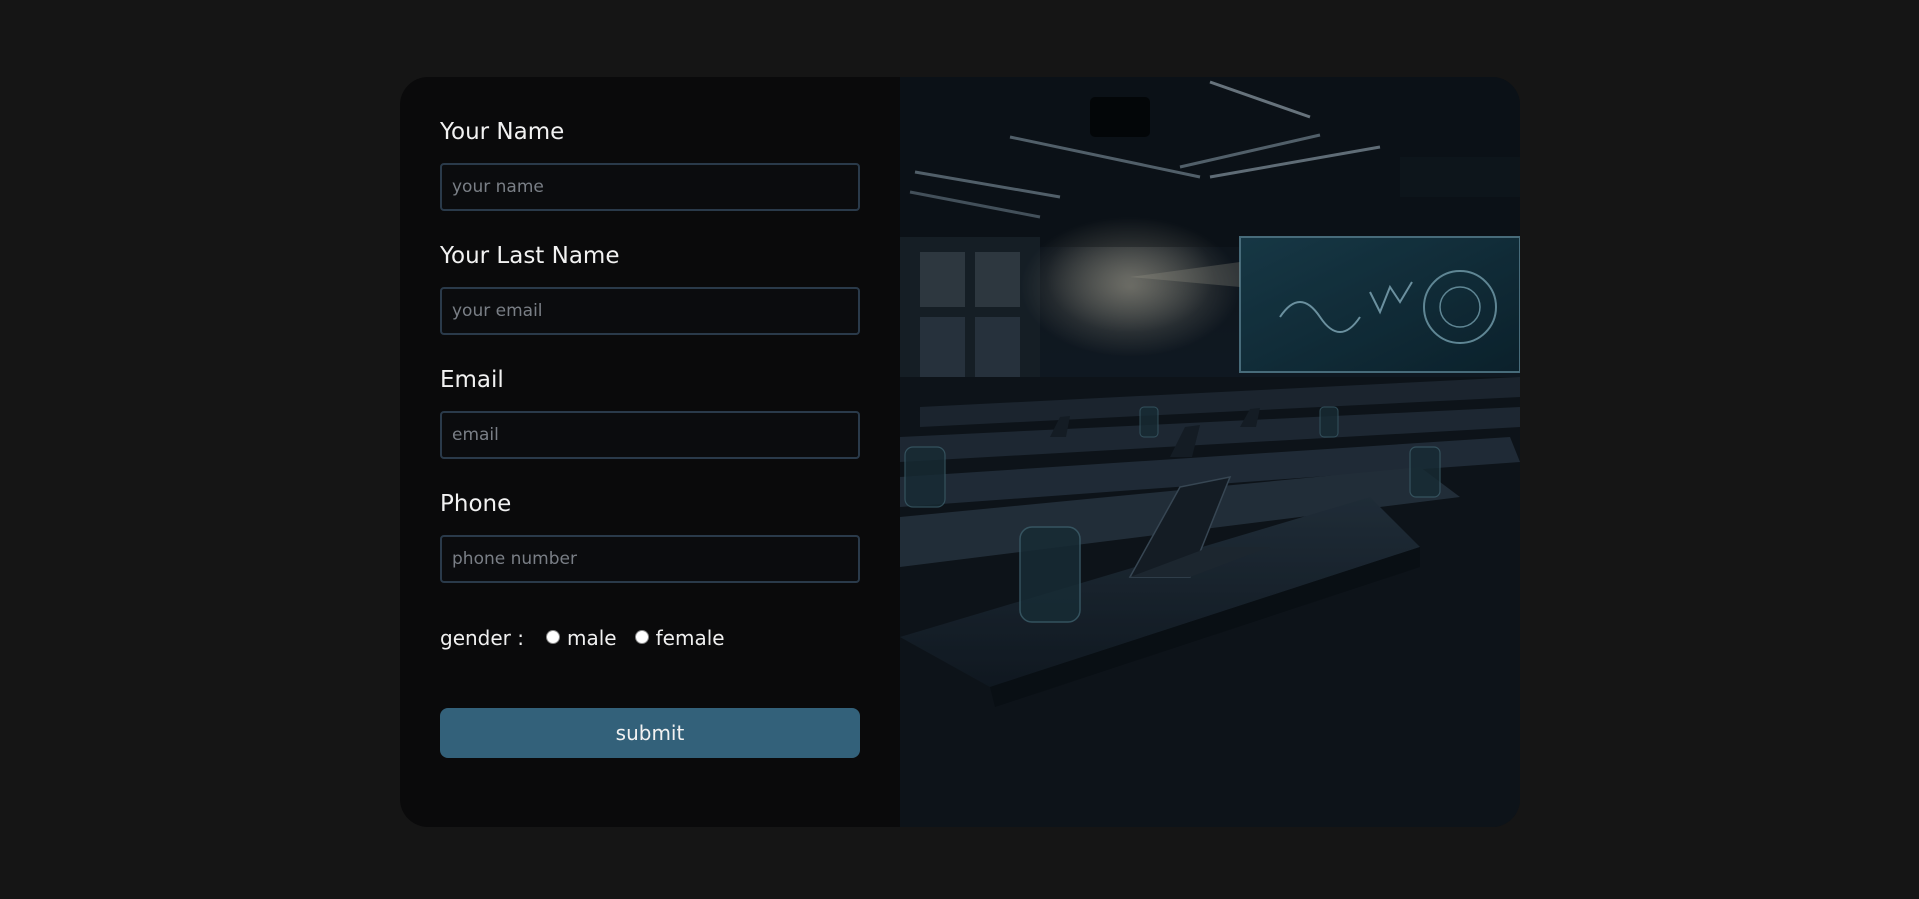 The width and height of the screenshot is (1919, 899). I want to click on submit-button: submit, so click(650, 733).